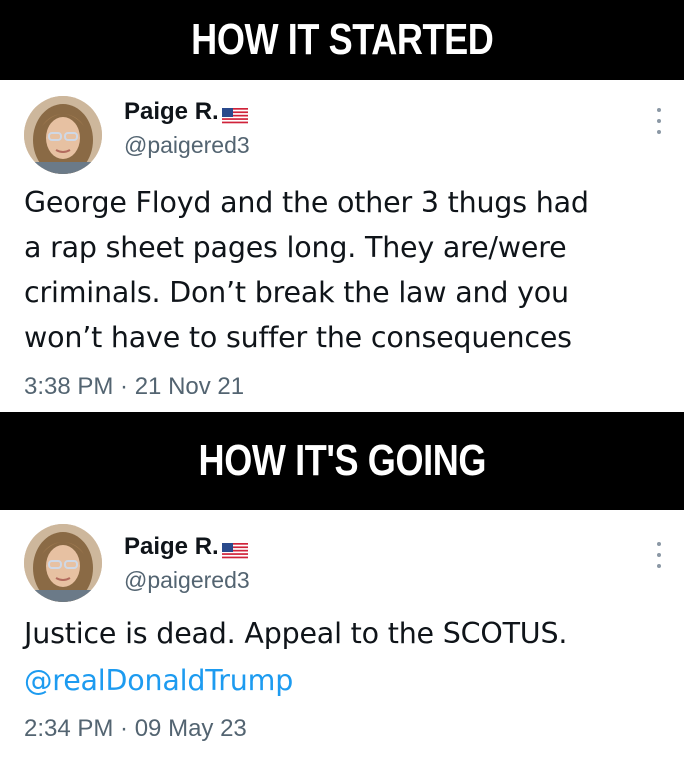  Describe the element at coordinates (135, 729) in the screenshot. I see `tweet-timestamp: 2:34 PM · 09 May 23` at that location.